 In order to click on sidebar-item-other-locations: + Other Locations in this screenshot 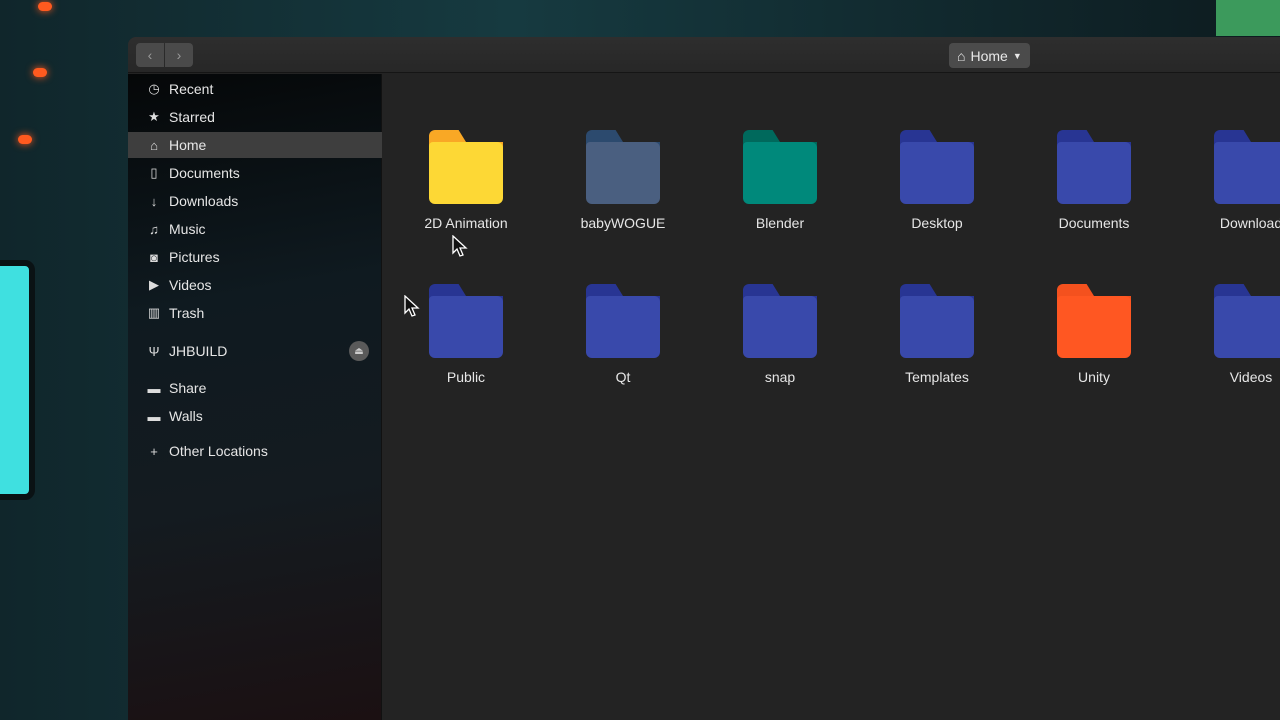, I will do `click(255, 451)`.